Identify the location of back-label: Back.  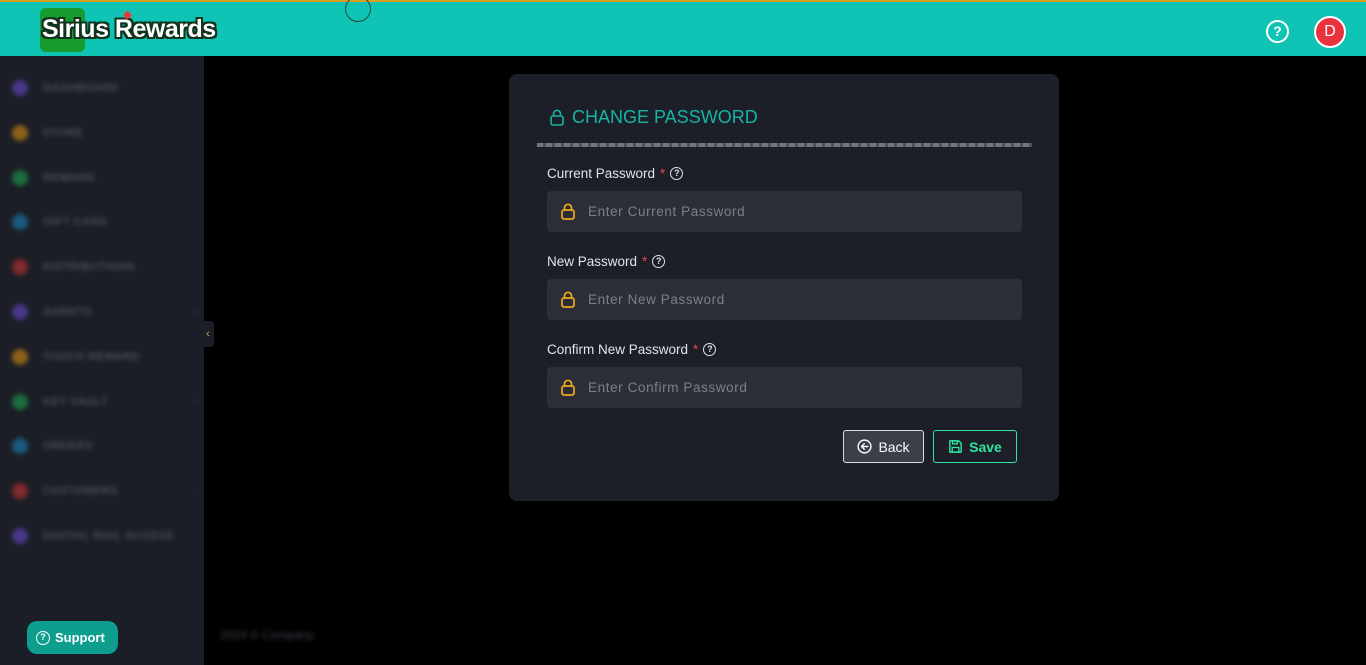
(894, 446).